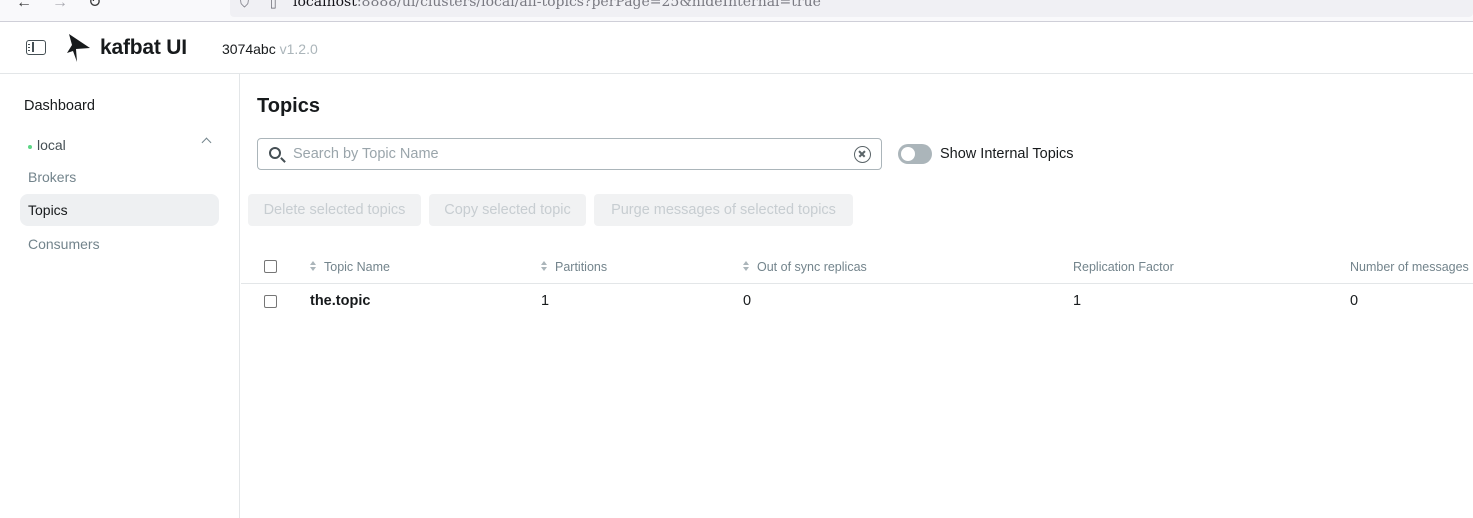  I want to click on show-internal-topics-label: Show Internal Topics, so click(1007, 154).